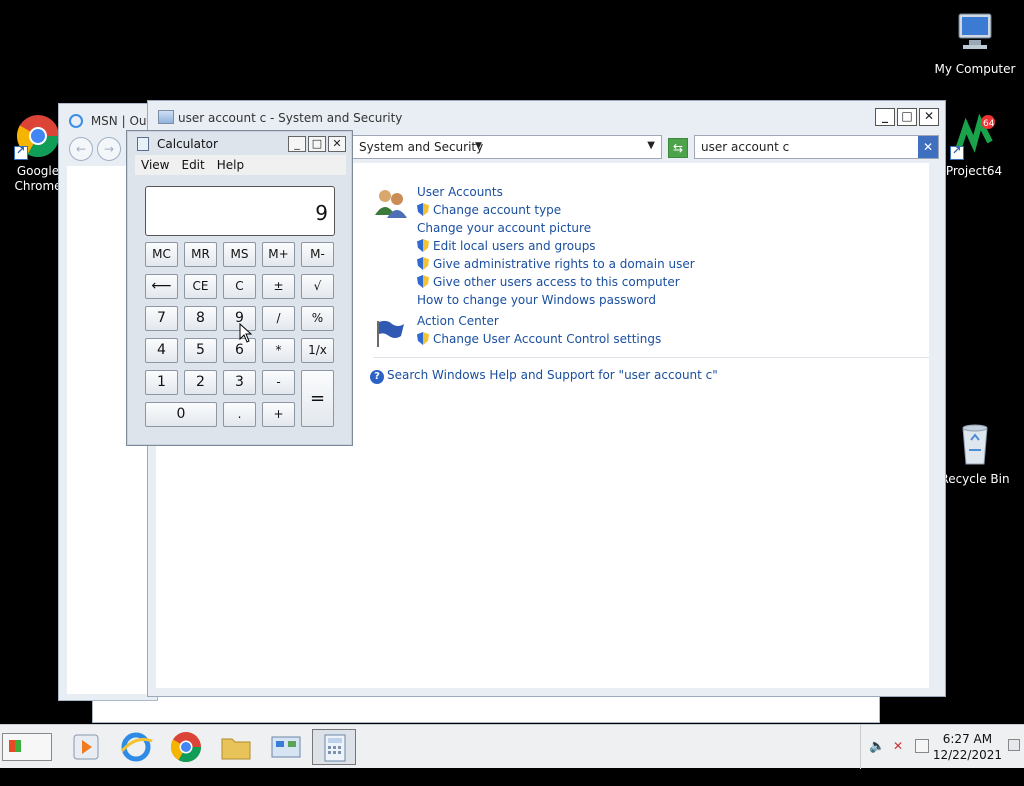 This screenshot has width=1024, height=786. Describe the element at coordinates (556, 282) in the screenshot. I see `link-give-other-users-access: Give other users access to this computer` at that location.